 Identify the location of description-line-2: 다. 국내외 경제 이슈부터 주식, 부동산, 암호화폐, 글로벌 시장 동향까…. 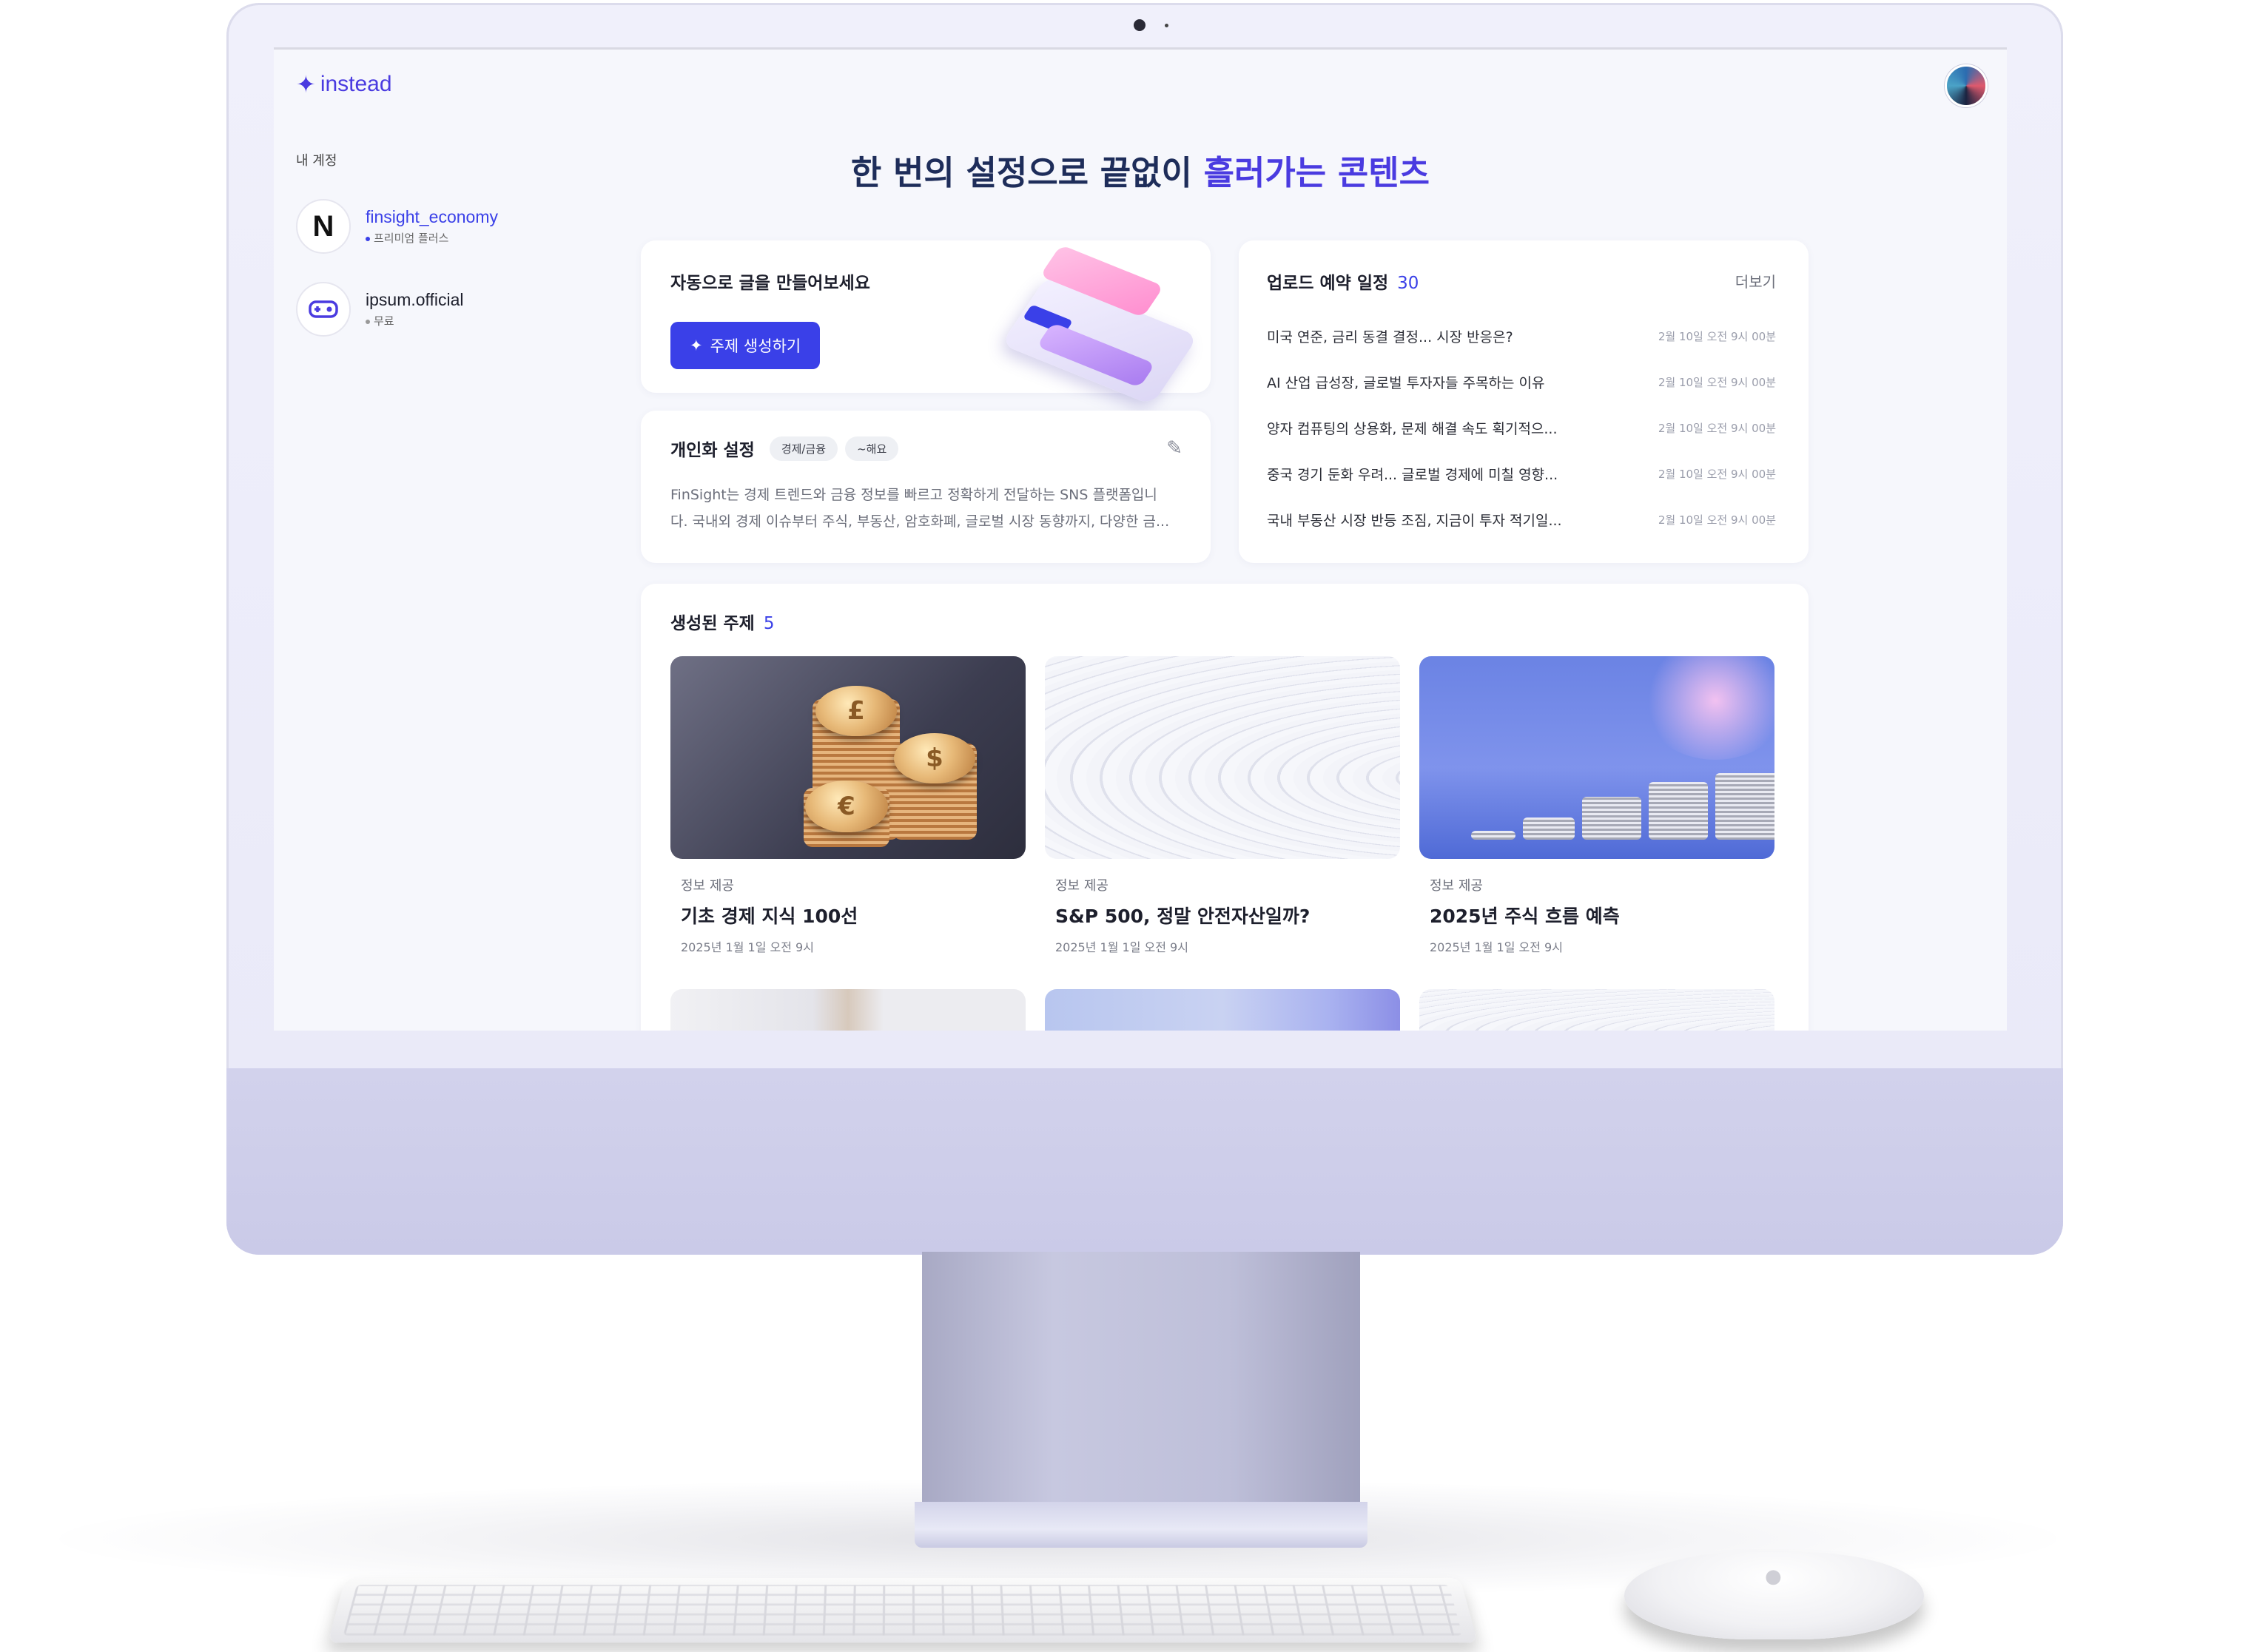
(920, 521).